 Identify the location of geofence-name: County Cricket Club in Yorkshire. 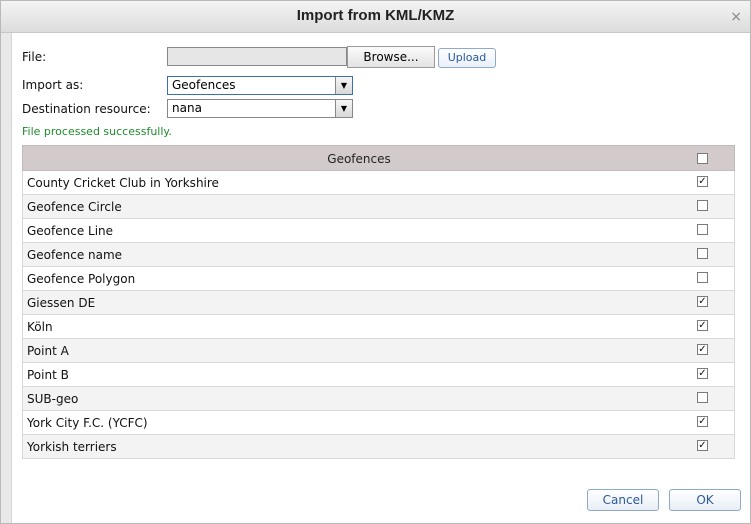
(123, 183).